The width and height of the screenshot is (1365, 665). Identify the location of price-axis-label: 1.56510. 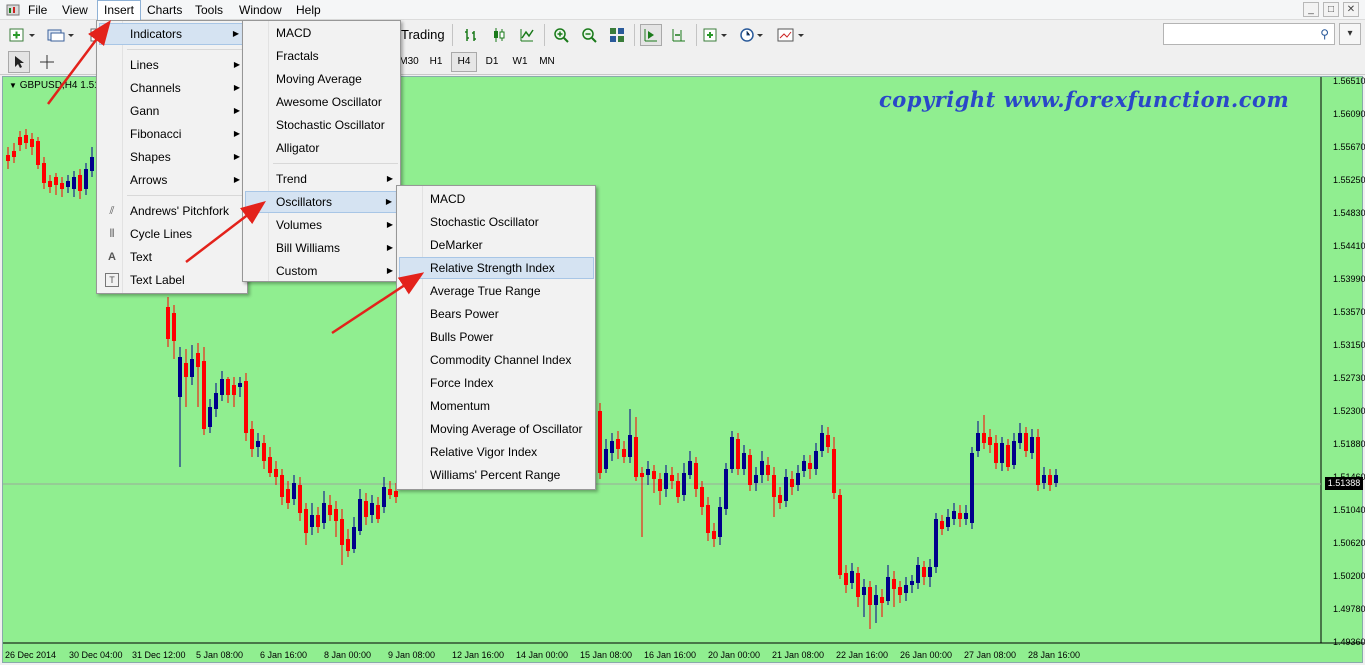
(1349, 81).